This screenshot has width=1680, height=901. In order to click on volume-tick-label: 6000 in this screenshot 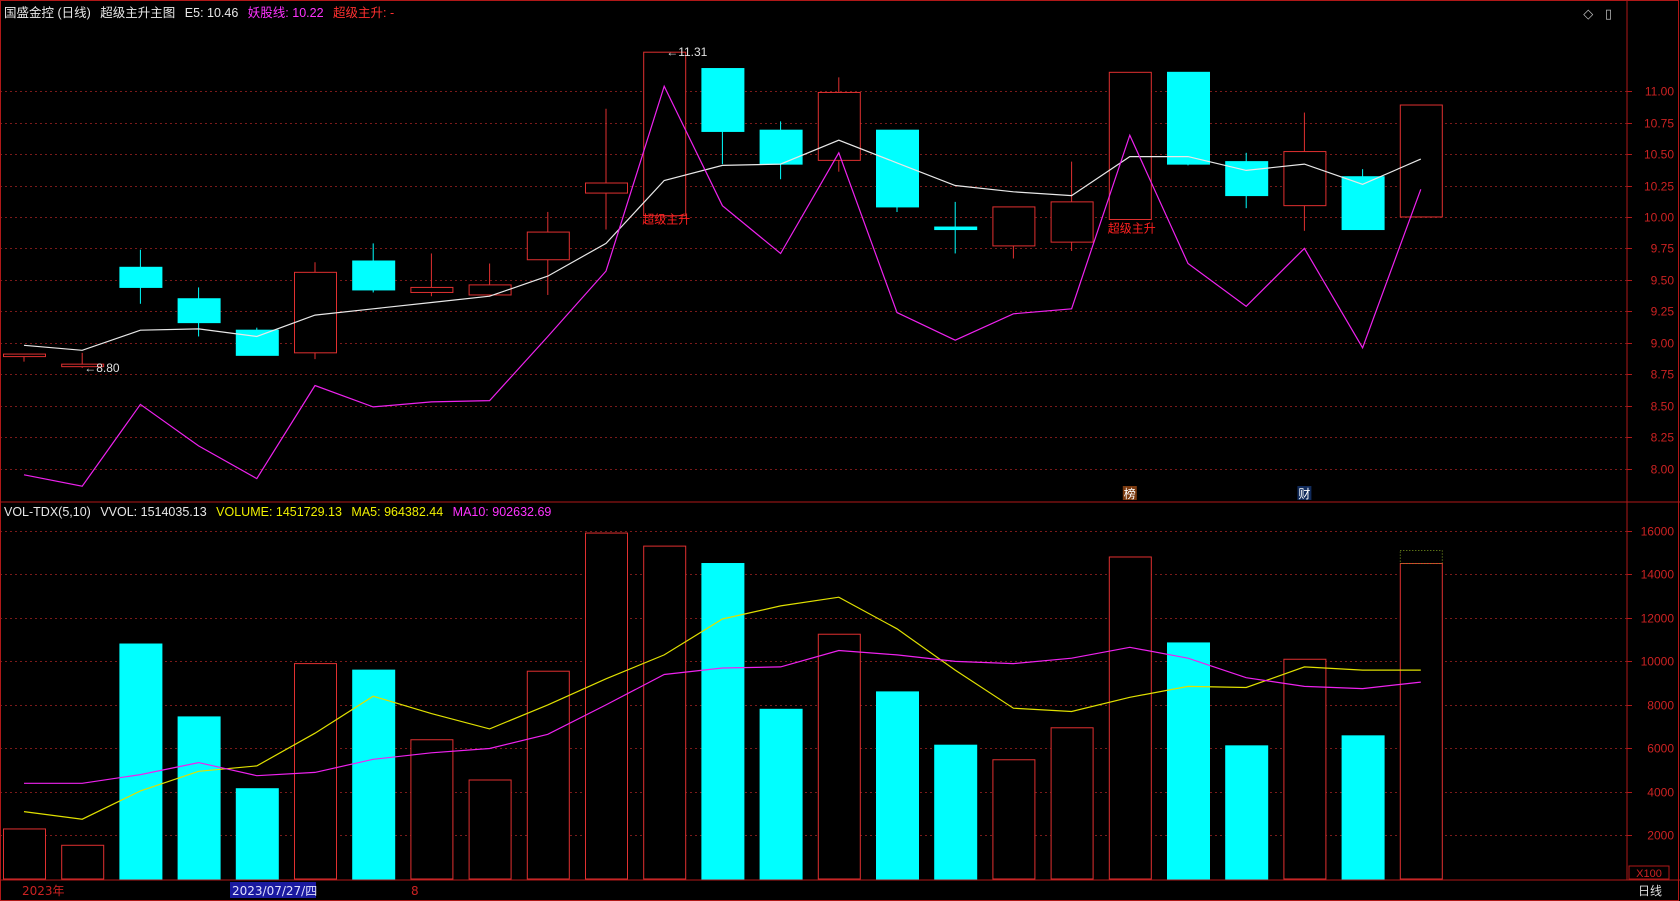, I will do `click(1660, 749)`.